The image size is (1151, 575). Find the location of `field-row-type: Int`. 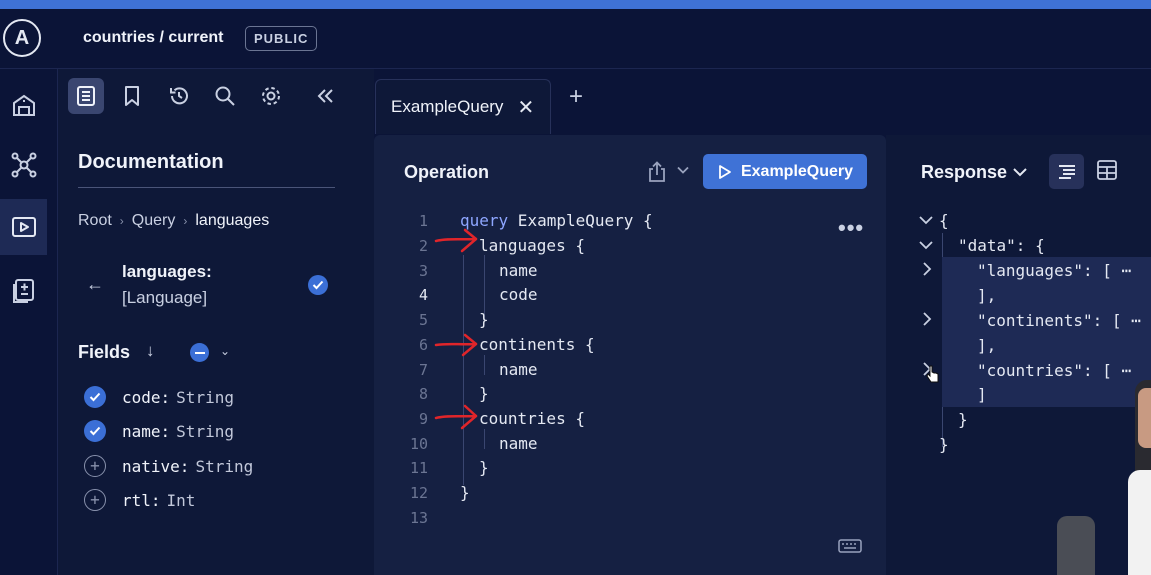

field-row-type: Int is located at coordinates (181, 500).